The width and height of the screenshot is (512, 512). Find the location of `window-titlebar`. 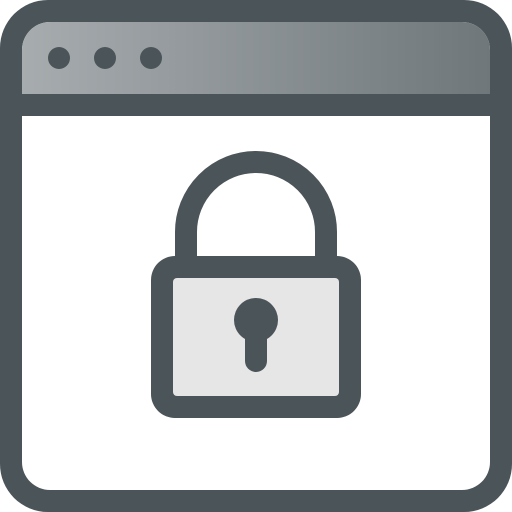

window-titlebar is located at coordinates (256, 58).